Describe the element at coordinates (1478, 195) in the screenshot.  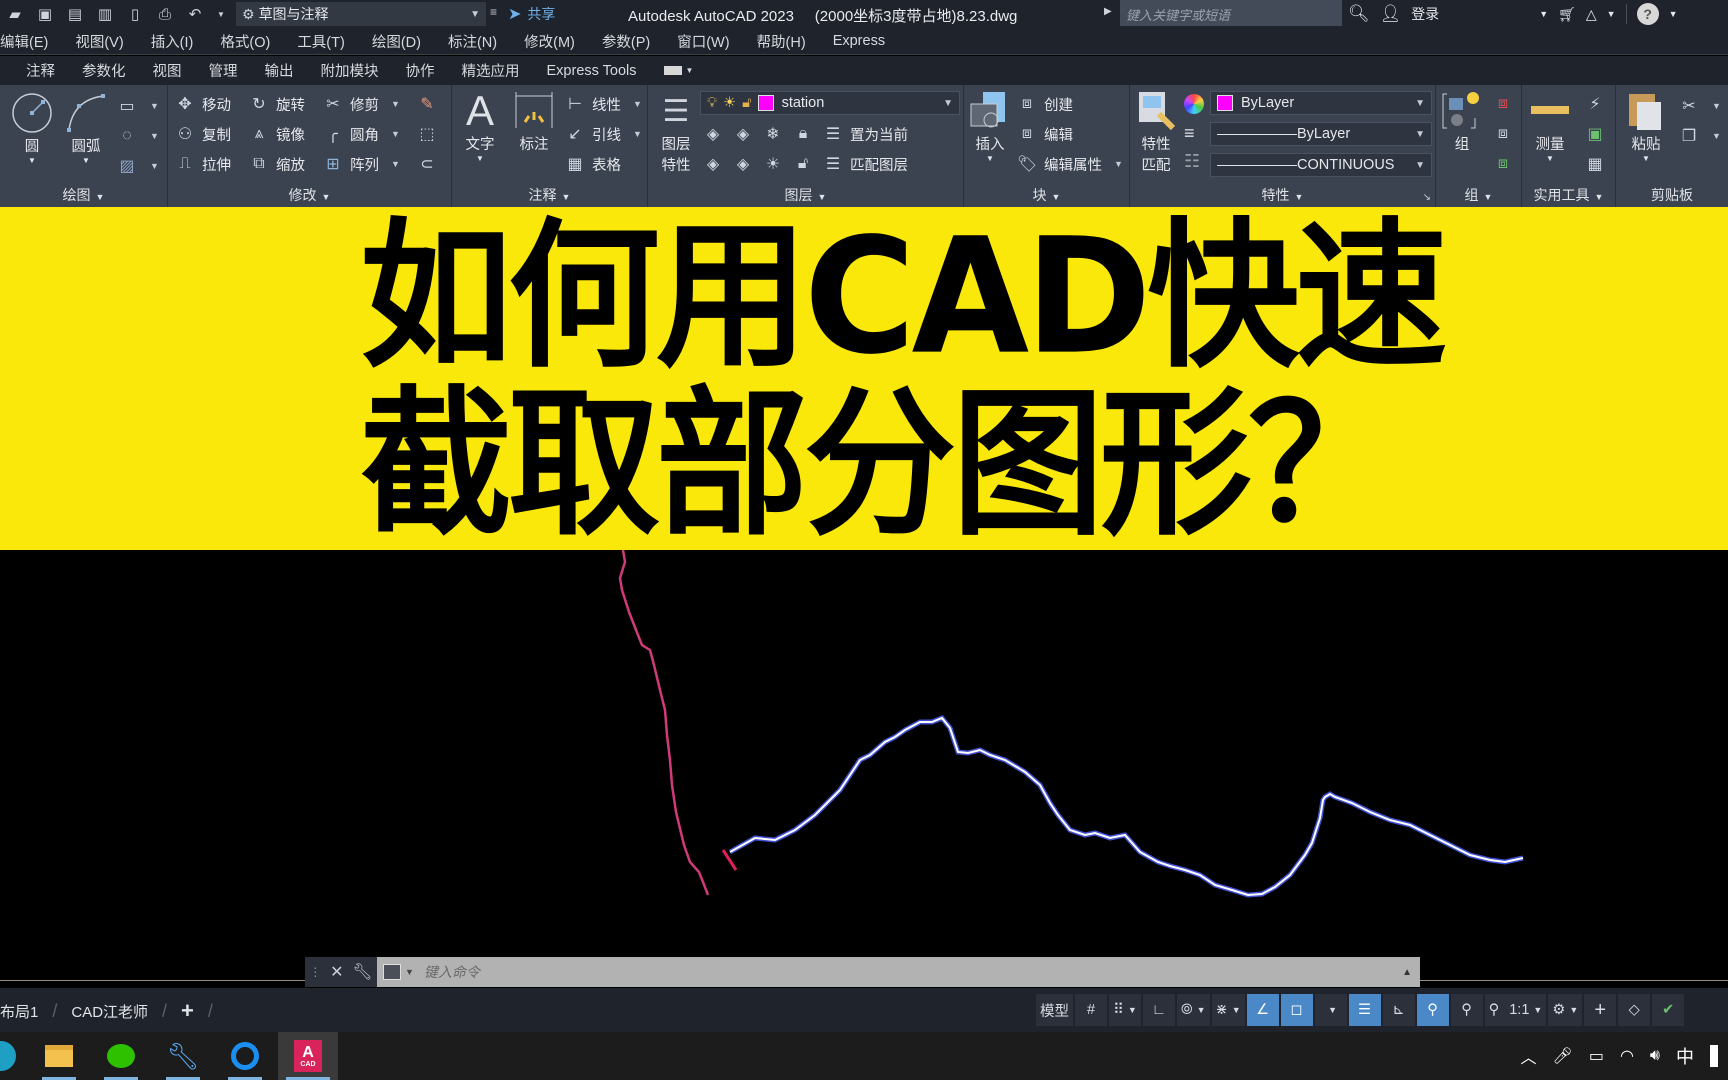
I see `panel-groups-label: 组 ▼` at that location.